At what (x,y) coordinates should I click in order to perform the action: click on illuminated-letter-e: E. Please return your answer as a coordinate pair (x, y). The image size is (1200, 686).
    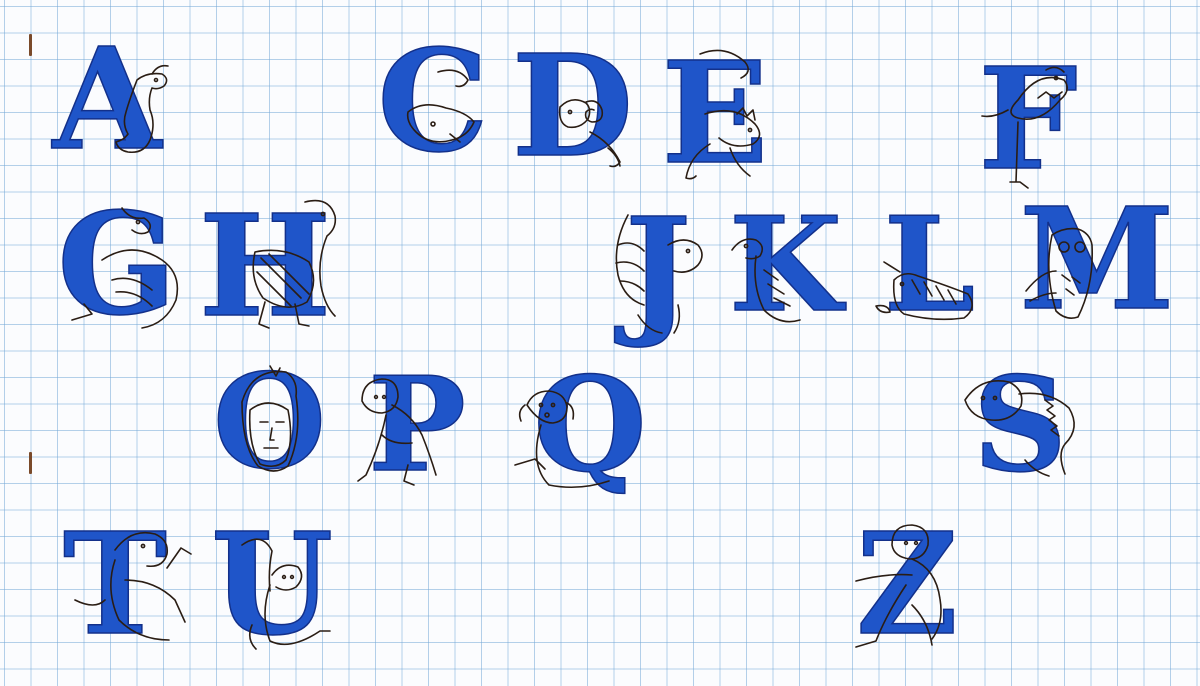
    Looking at the image, I should click on (715, 114).